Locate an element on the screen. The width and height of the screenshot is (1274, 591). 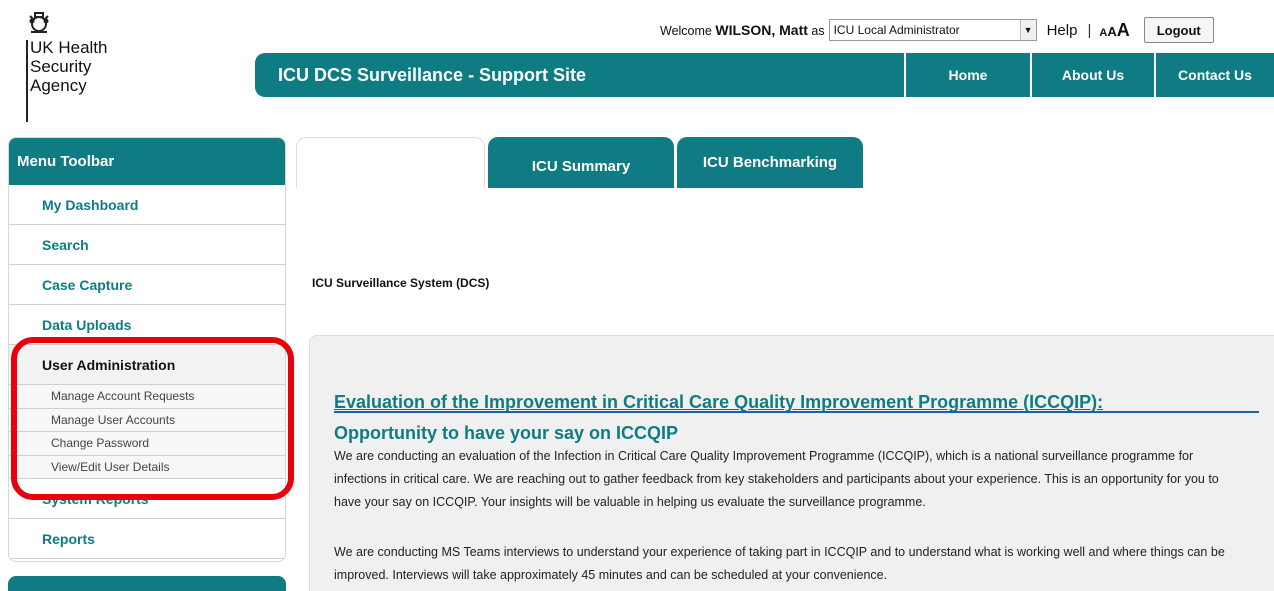
sidebar-subitem-change-password: Change Password is located at coordinates (147, 444).